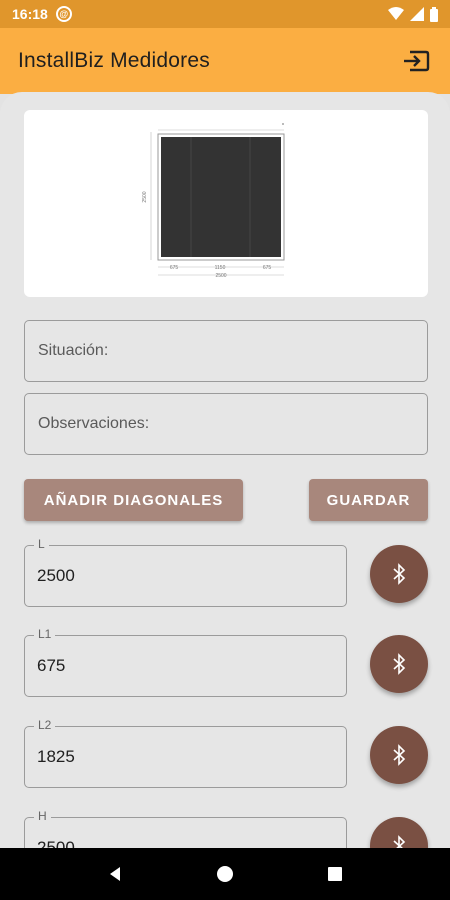  I want to click on situacion-field: Situación:, so click(226, 351).